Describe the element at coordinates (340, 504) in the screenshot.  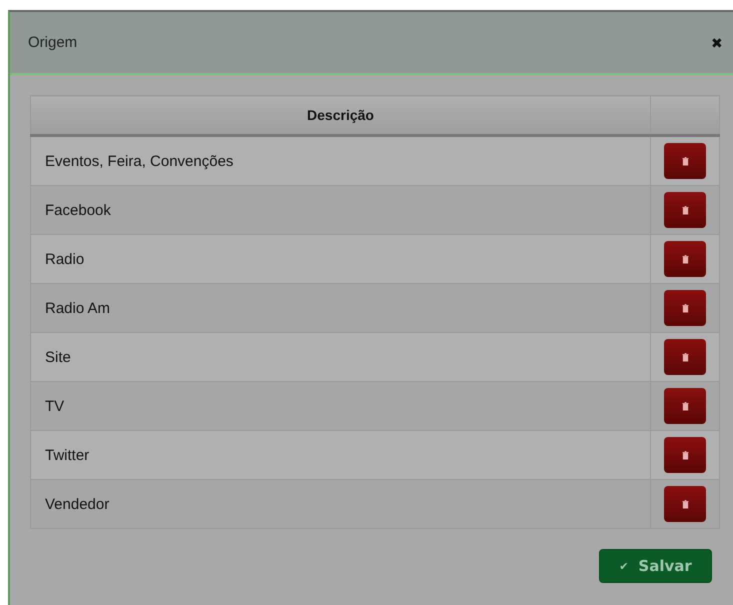
I see `table-cell: Vendedor` at that location.